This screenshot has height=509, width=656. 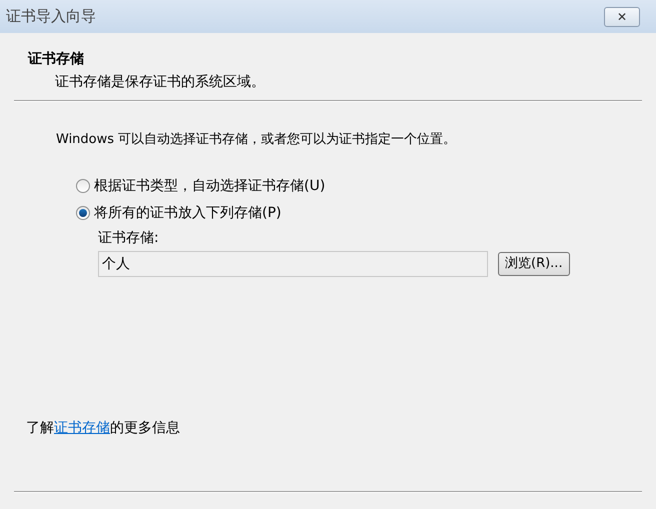 What do you see at coordinates (622, 16) in the screenshot?
I see `close-button: ✕` at bounding box center [622, 16].